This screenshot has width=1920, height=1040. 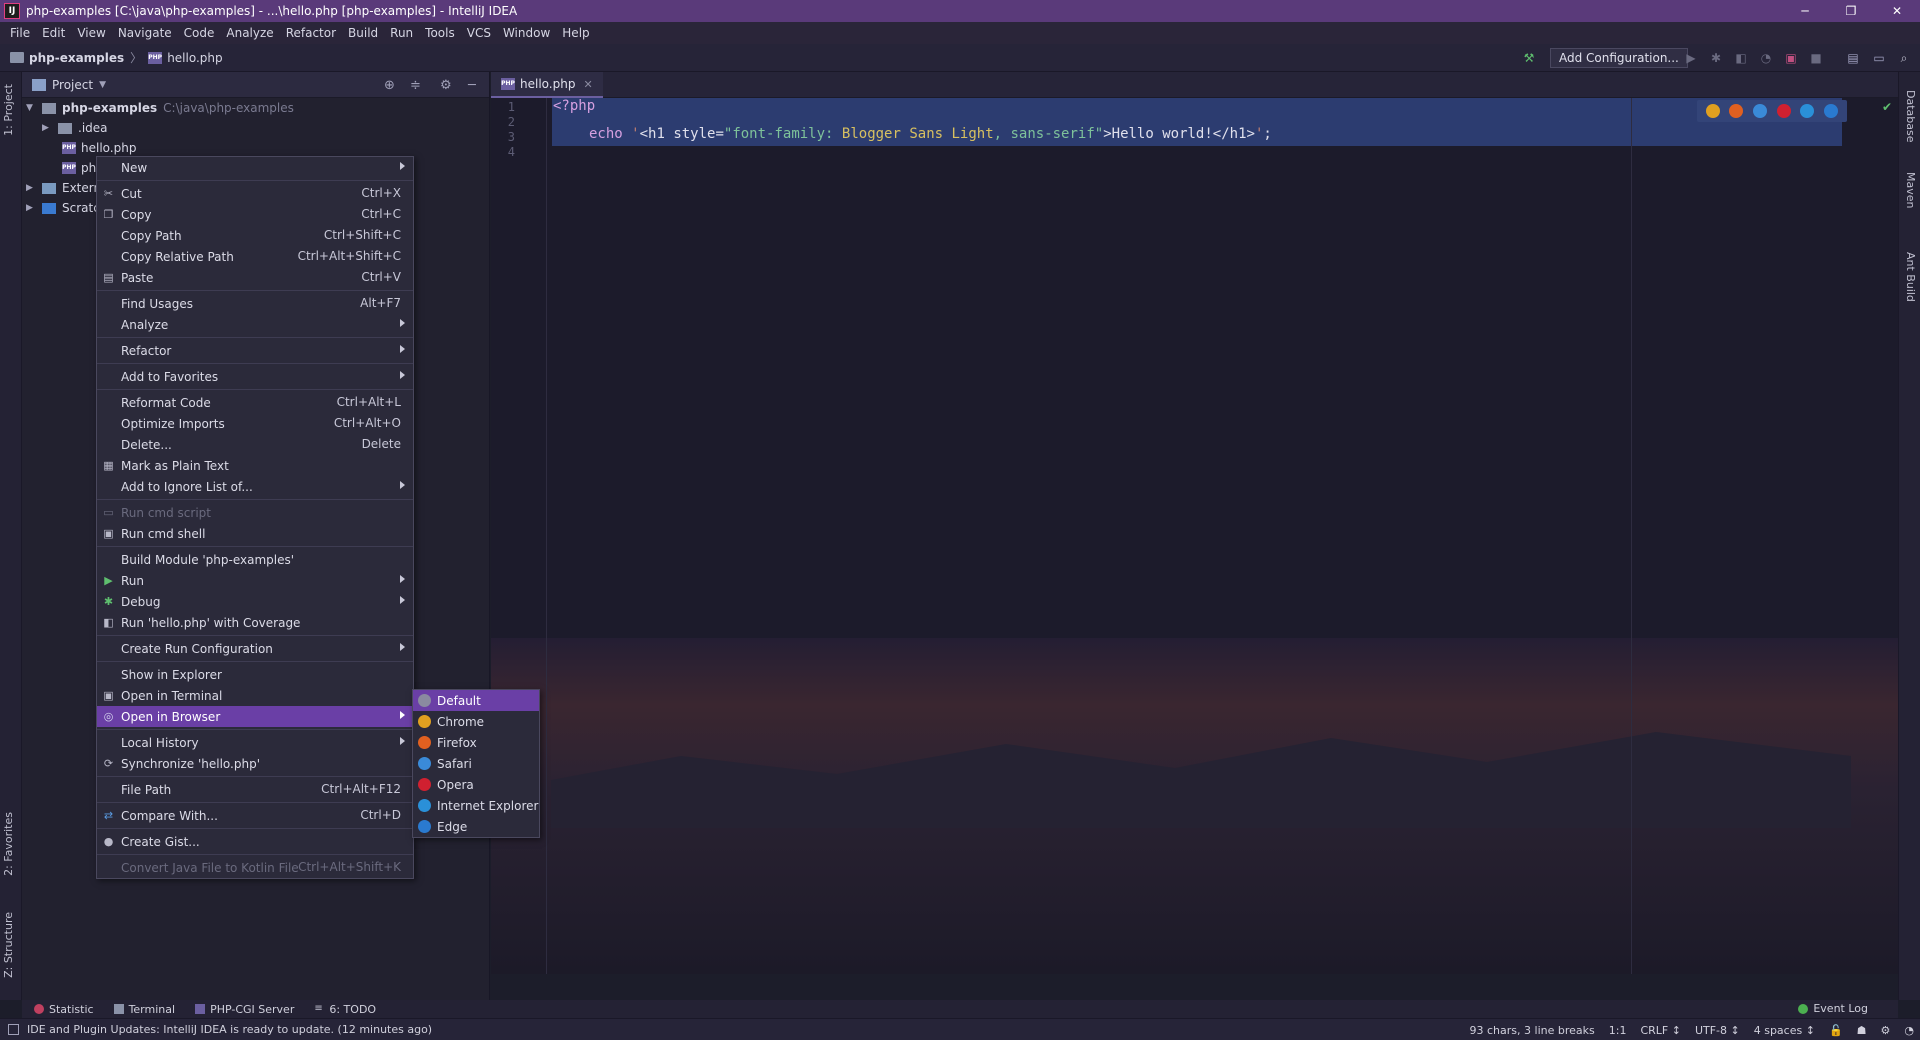 What do you see at coordinates (255, 465) in the screenshot?
I see `menu-item-mark-as-plain-text: ▦ Mark as Plain Text` at bounding box center [255, 465].